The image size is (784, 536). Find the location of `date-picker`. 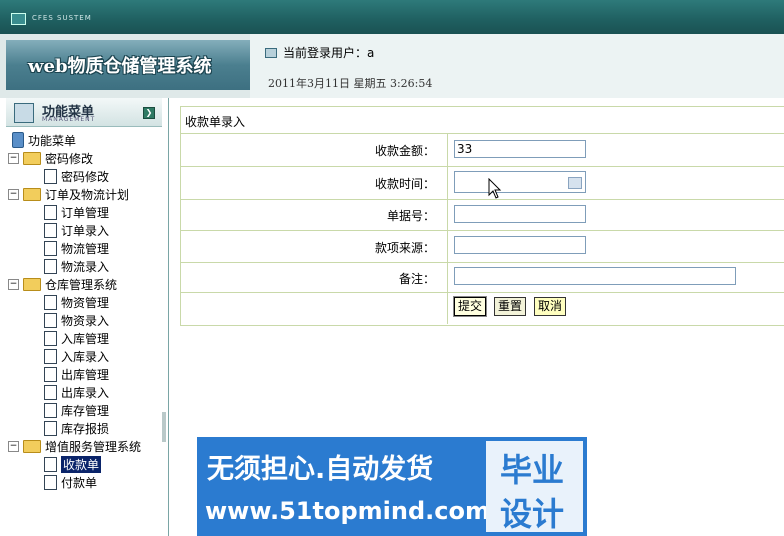

date-picker is located at coordinates (520, 182).